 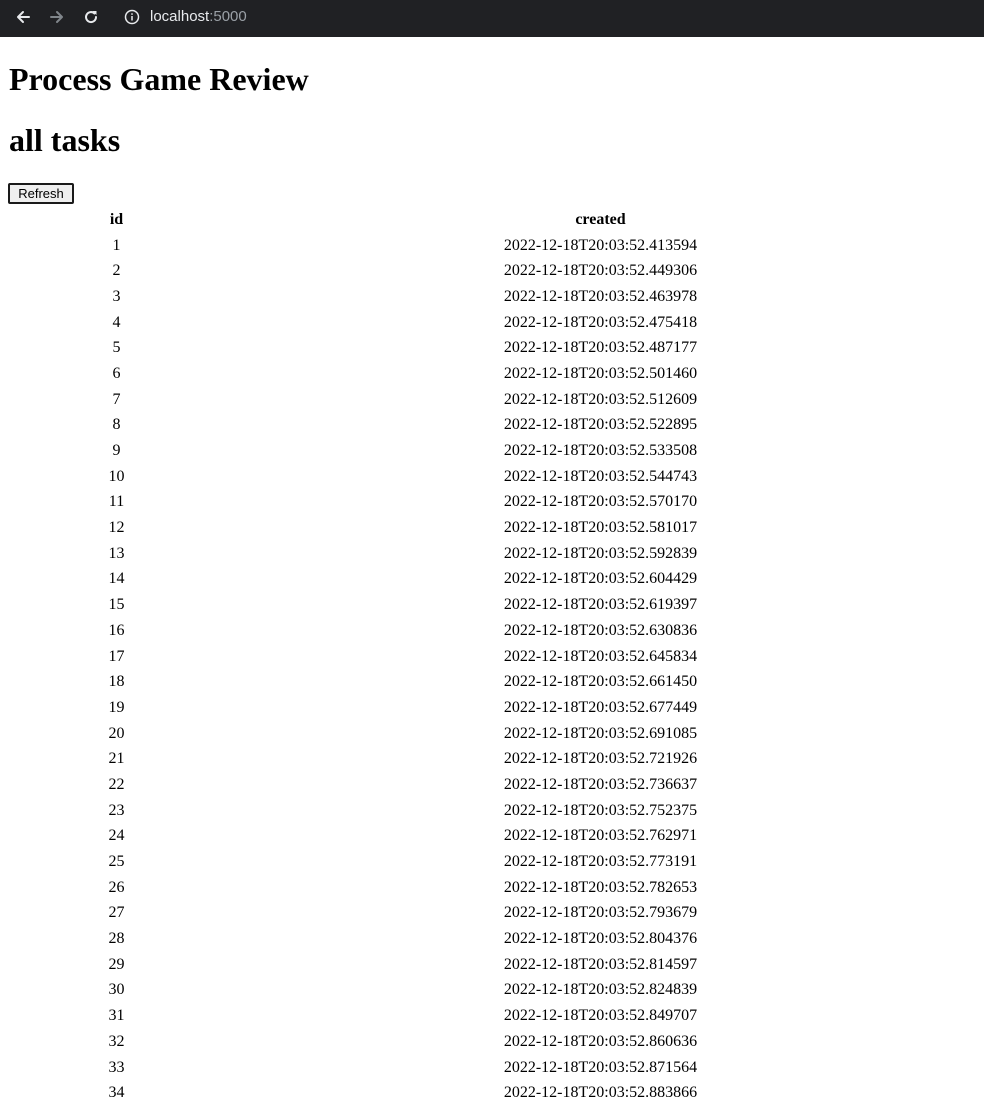 I want to click on cell-id: 21, so click(x=116, y=759).